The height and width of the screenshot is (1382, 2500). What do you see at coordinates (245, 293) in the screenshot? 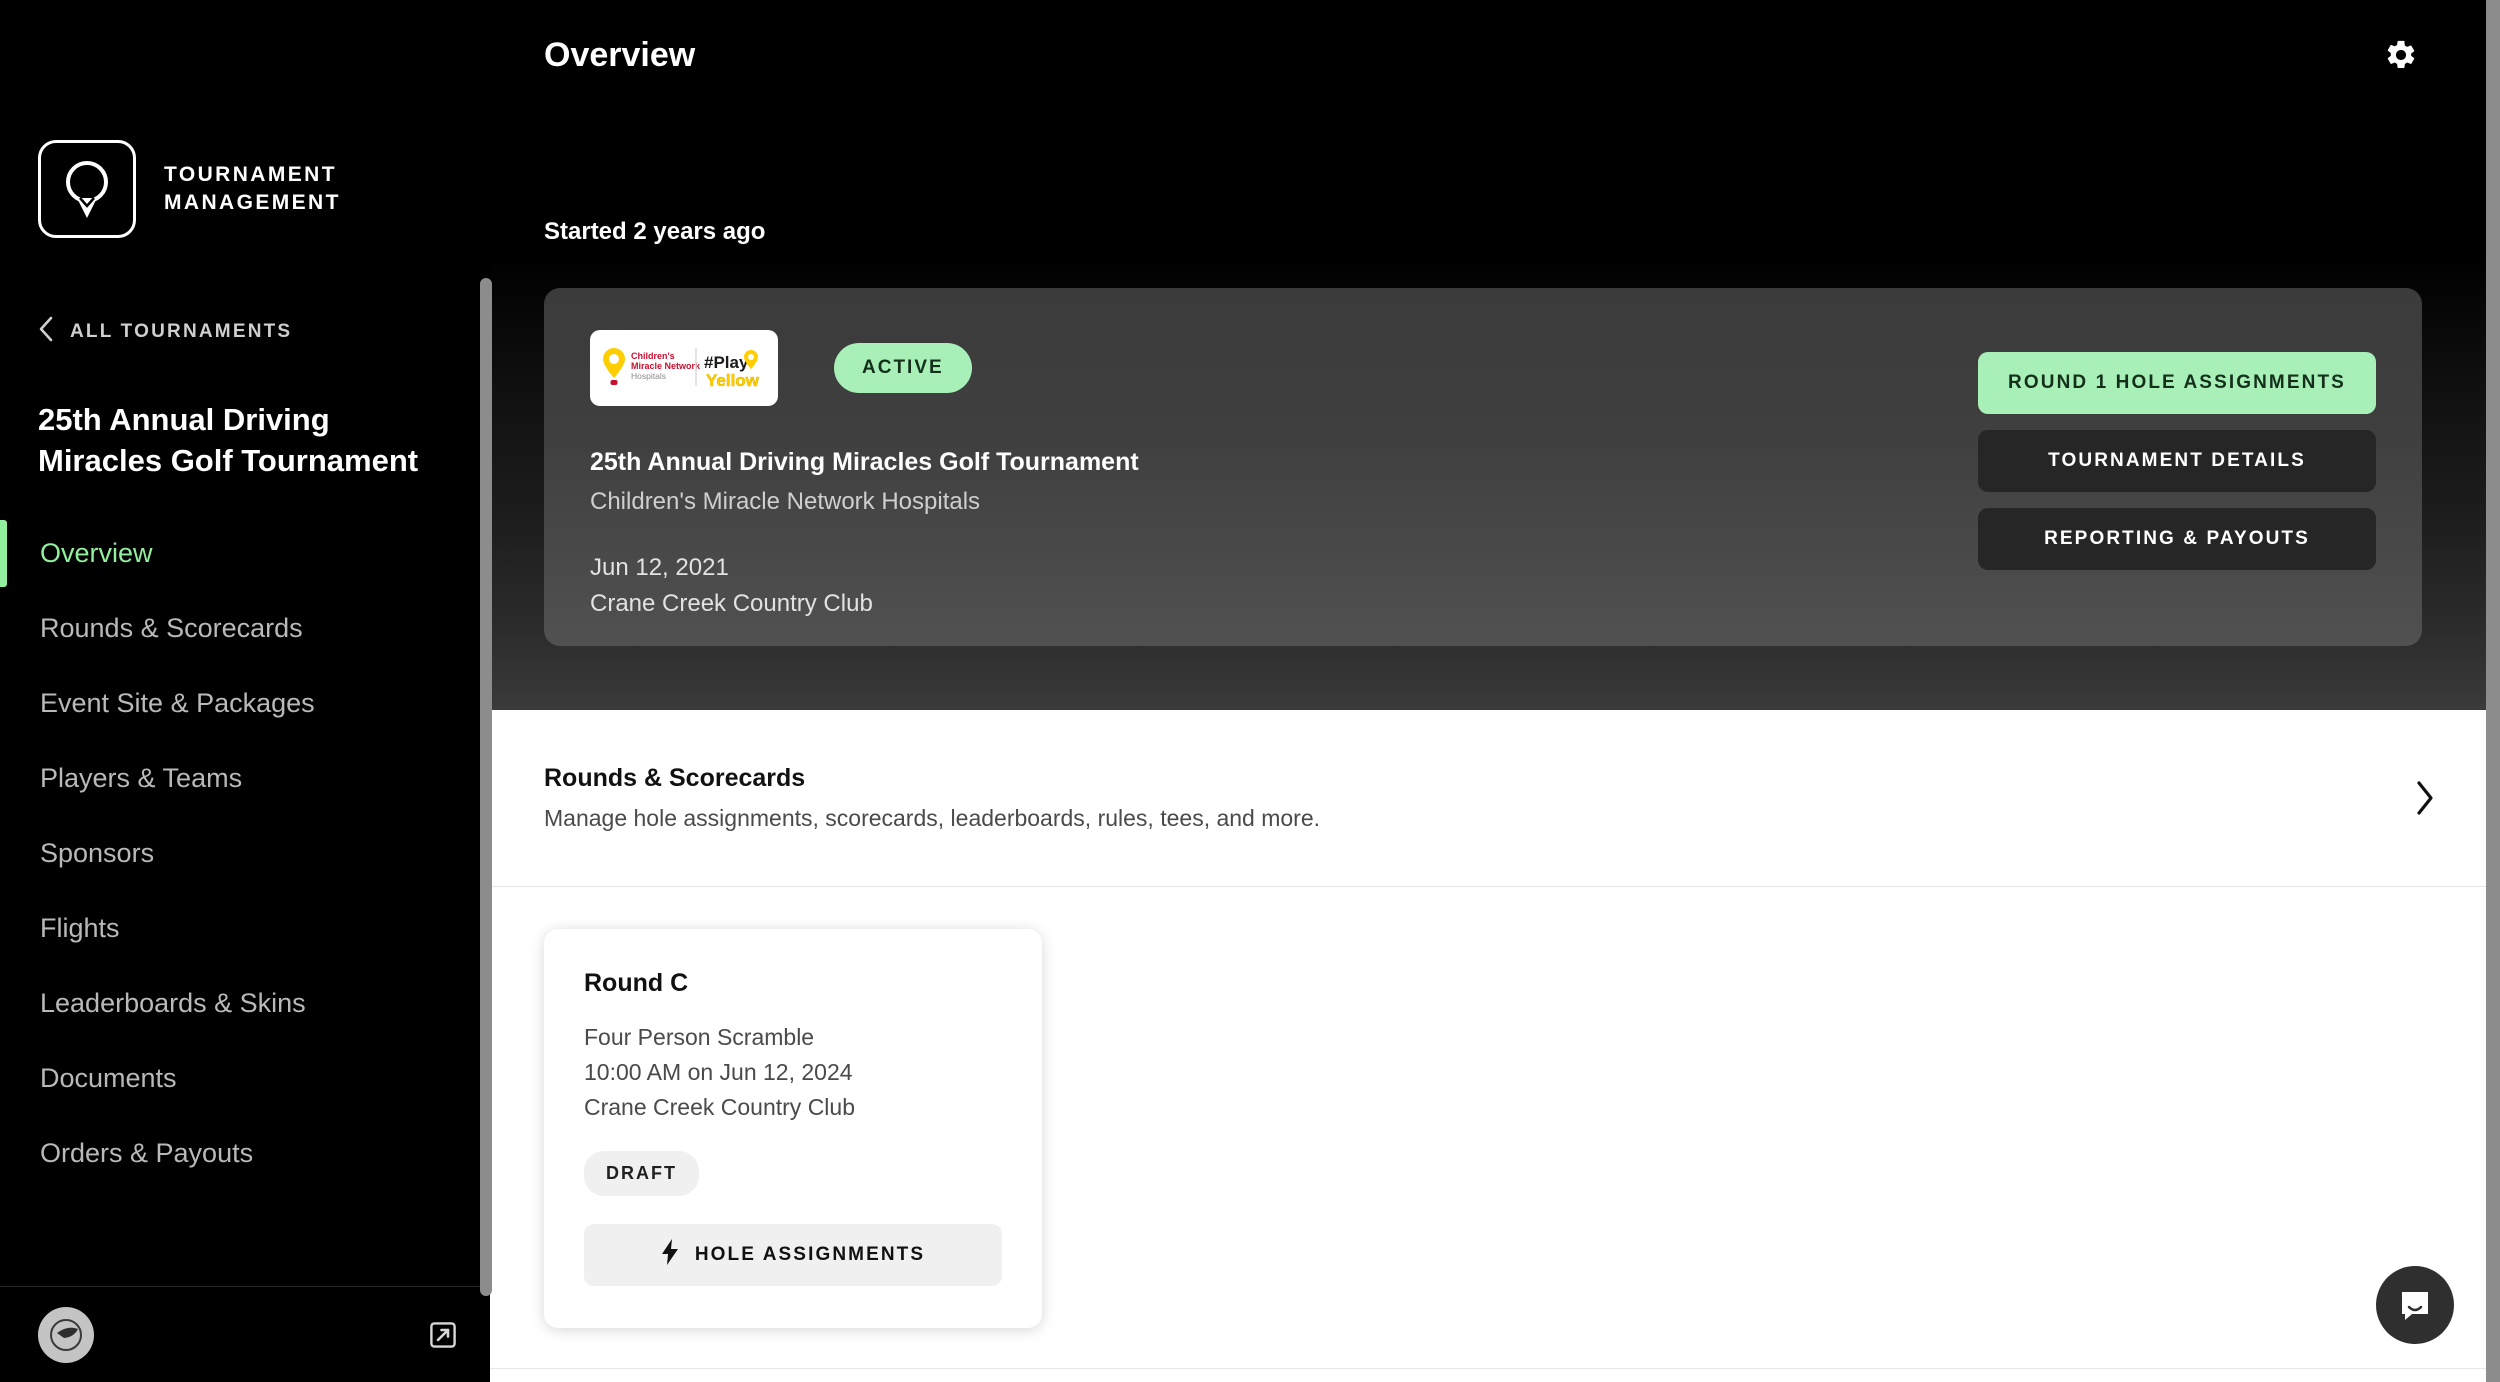
I see `all-tournaments-back-link: ALL TOURNAMENTS` at bounding box center [245, 293].